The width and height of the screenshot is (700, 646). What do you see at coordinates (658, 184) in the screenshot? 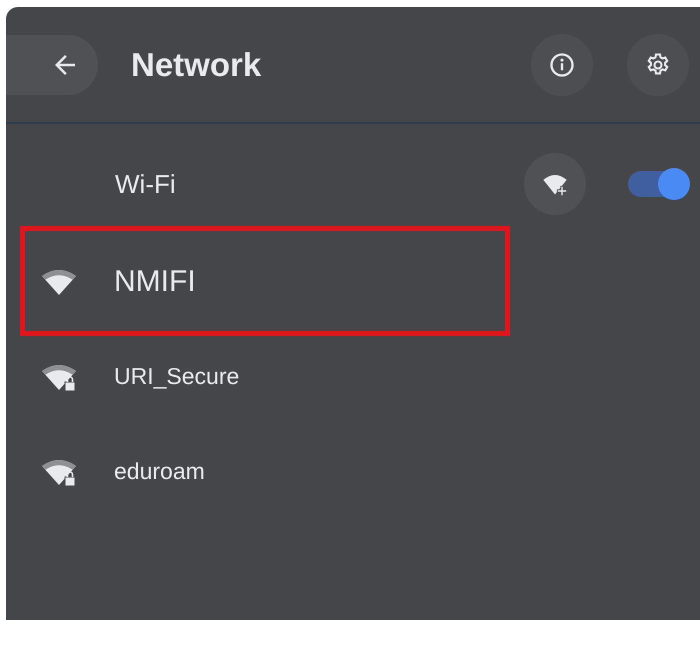
I see `wifi-toggle` at bounding box center [658, 184].